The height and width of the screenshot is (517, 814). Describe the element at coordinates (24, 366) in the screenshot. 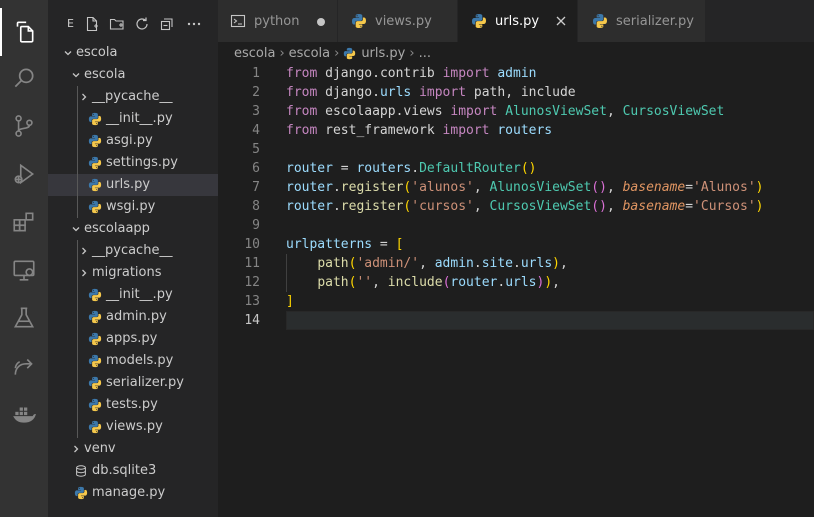

I see `live-share-icon` at that location.